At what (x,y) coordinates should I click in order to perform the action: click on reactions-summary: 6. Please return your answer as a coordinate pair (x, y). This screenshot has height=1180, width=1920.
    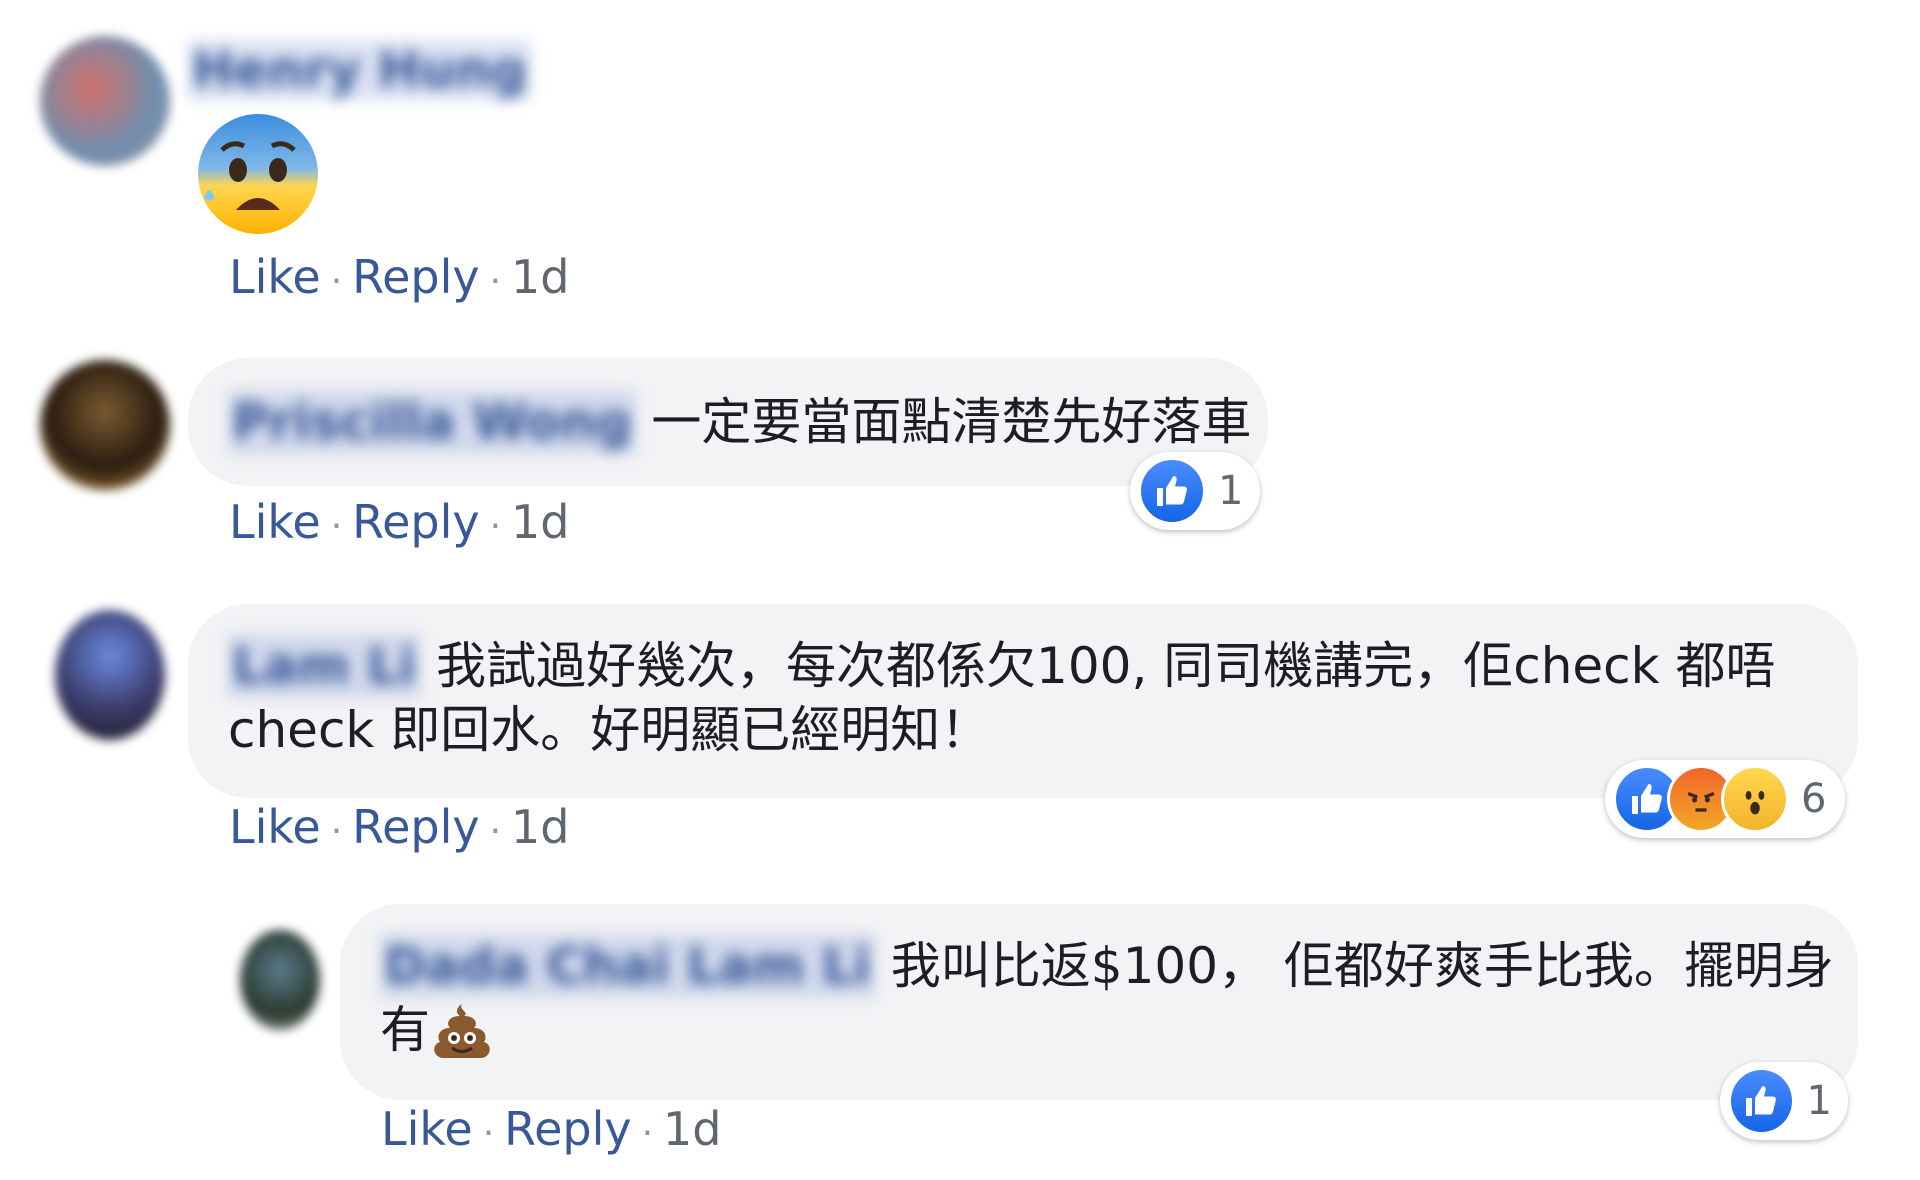
    Looking at the image, I should click on (1725, 799).